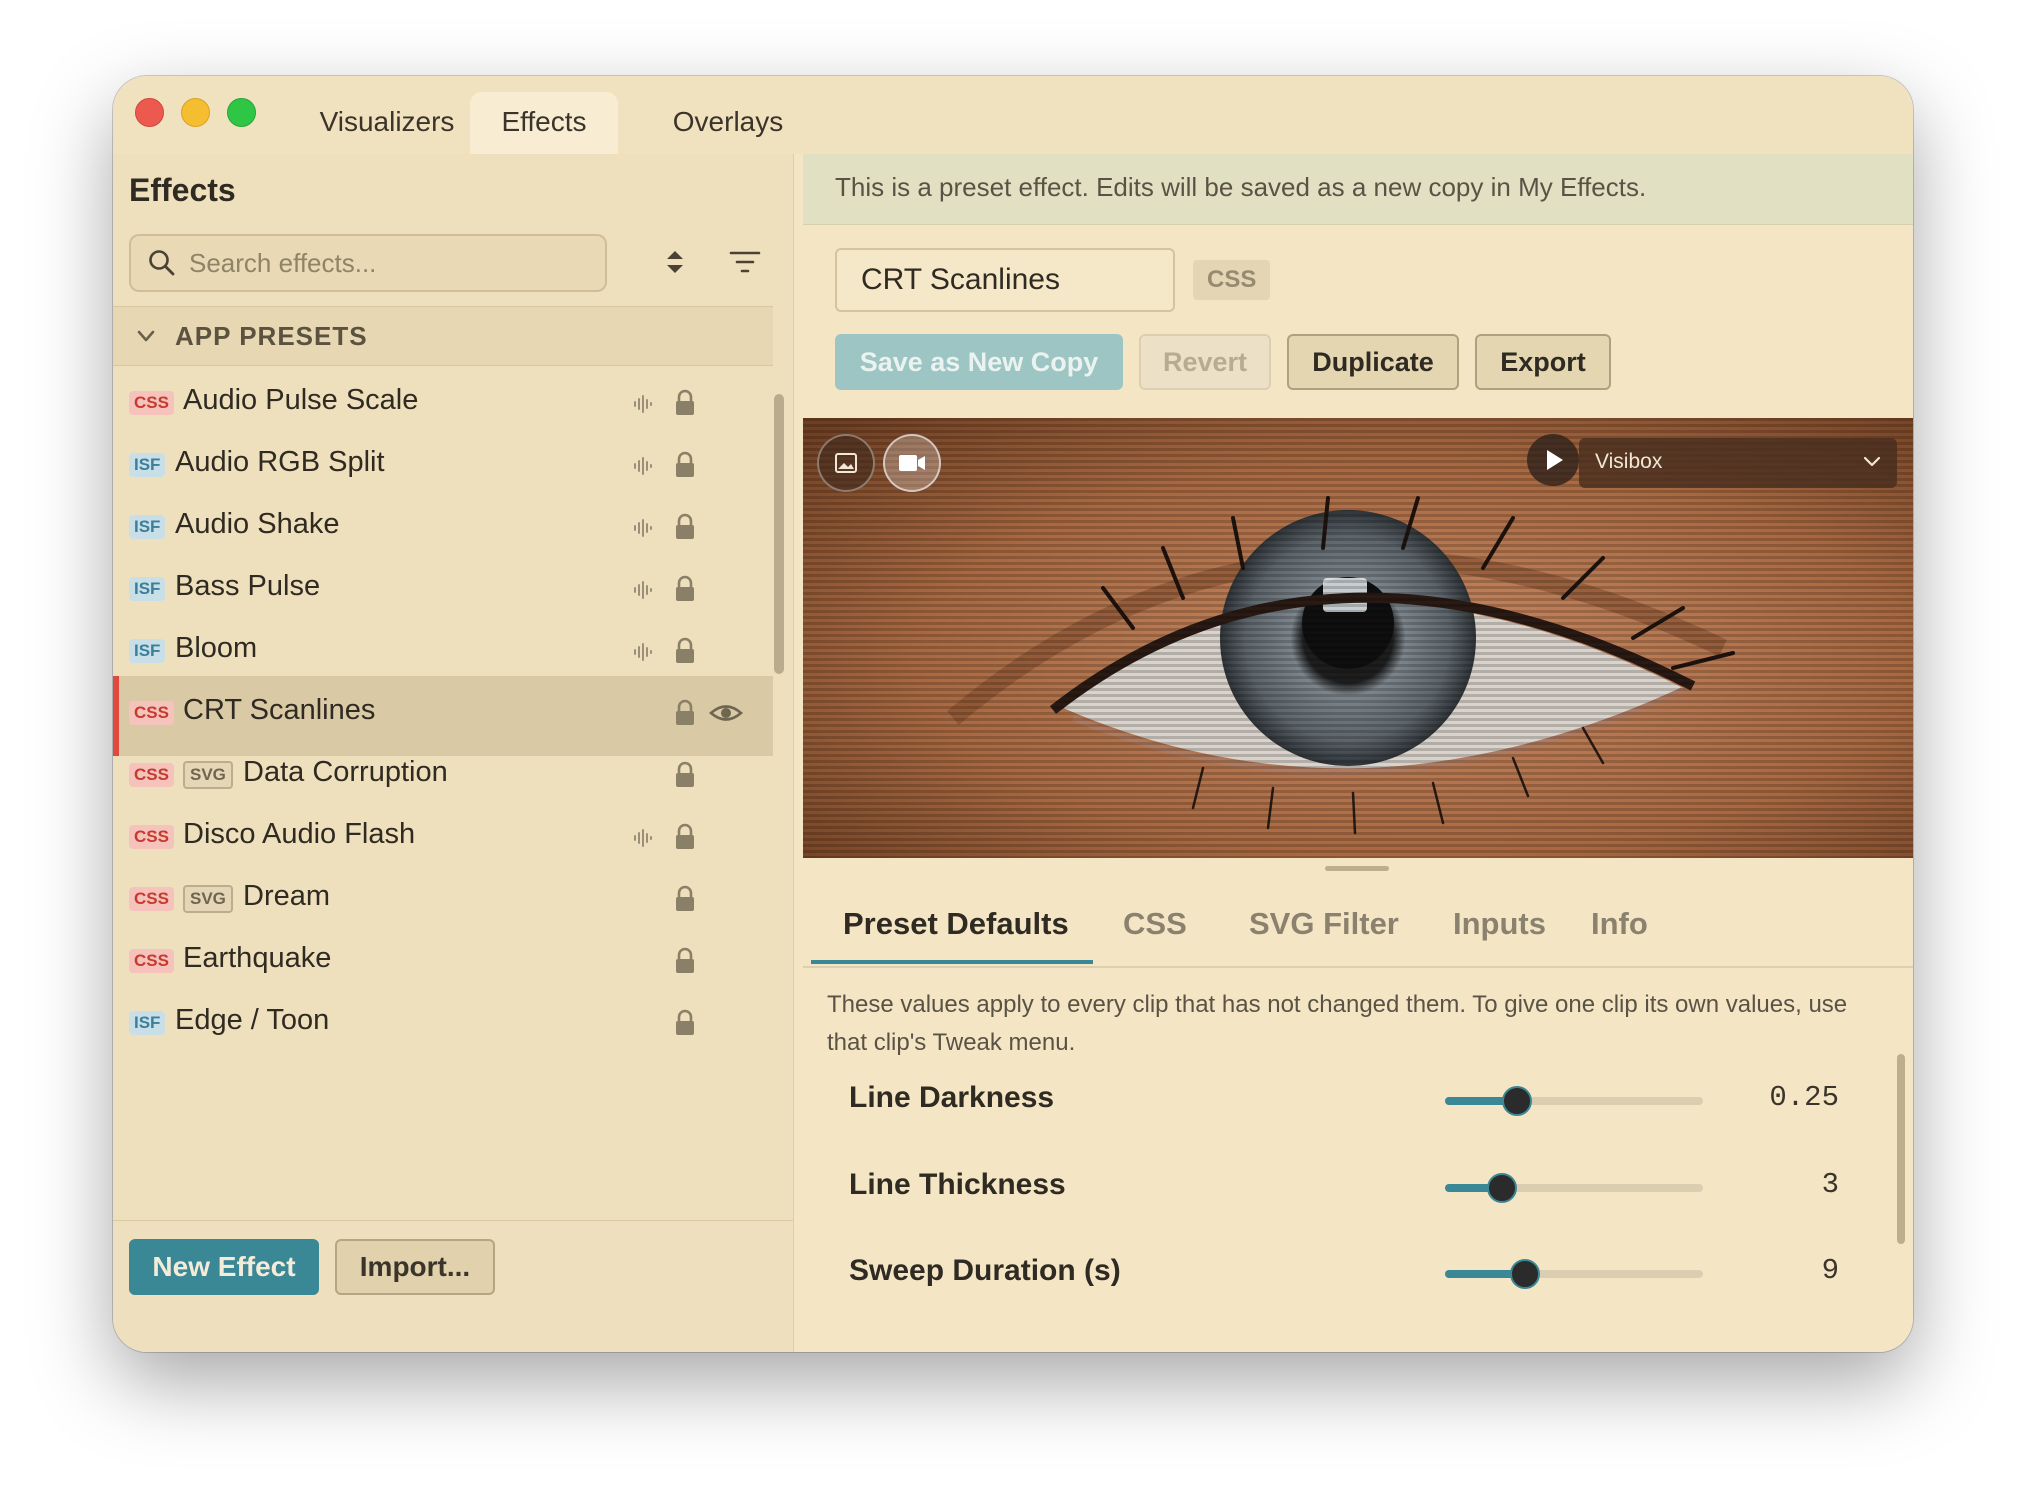  I want to click on param-value: 3, so click(1830, 1184).